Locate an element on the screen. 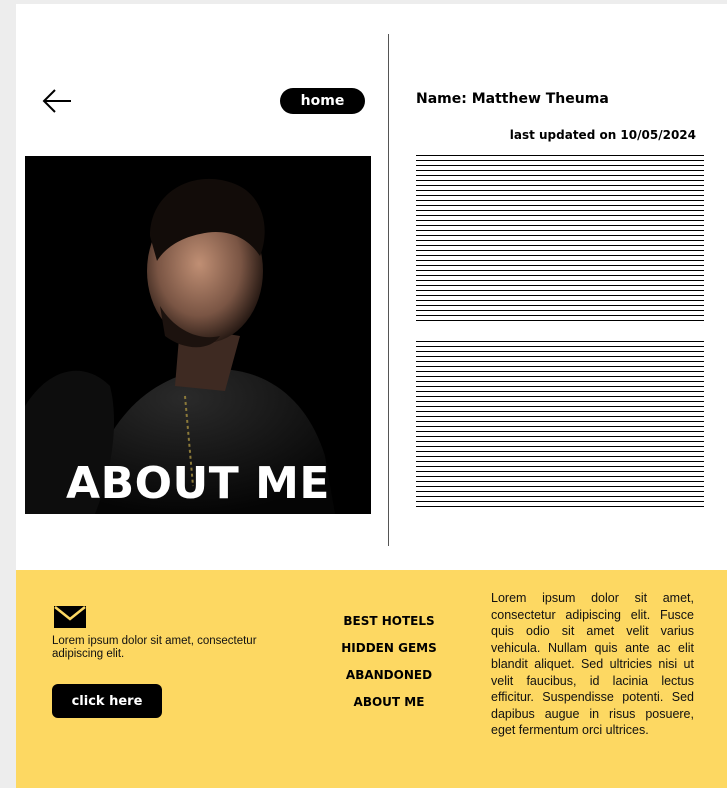  footer-nav-abandoned: ABANDONED is located at coordinates (389, 680).